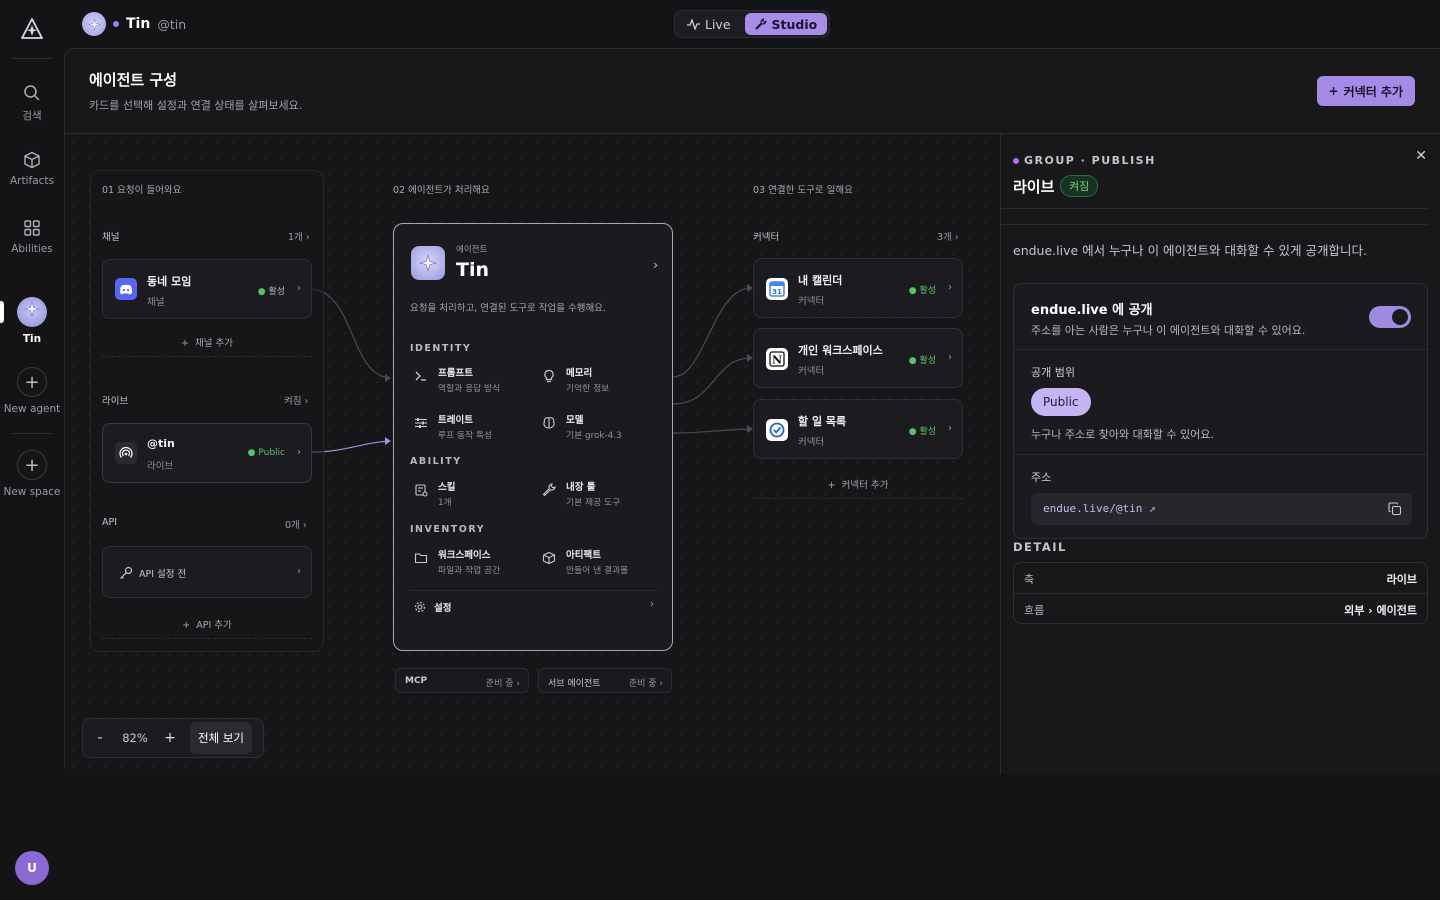  I want to click on brain-icon, so click(549, 423).